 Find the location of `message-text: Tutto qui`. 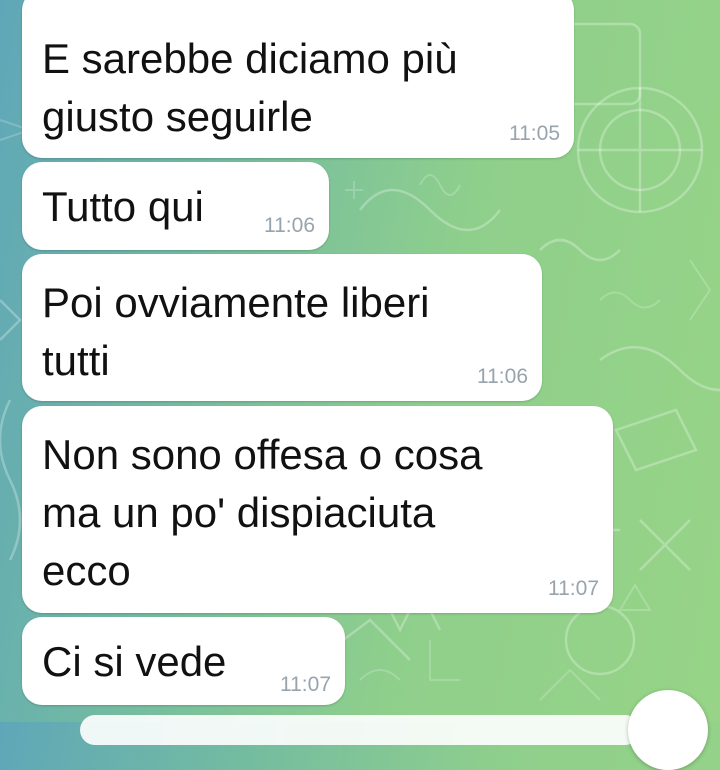

message-text: Tutto qui is located at coordinates (123, 206).